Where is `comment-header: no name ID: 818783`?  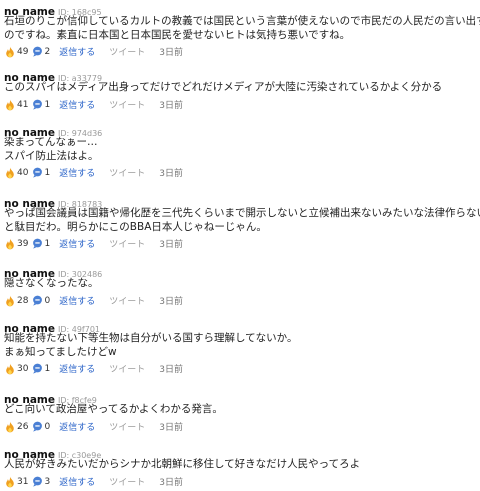 comment-header: no name ID: 818783 is located at coordinates (53, 201).